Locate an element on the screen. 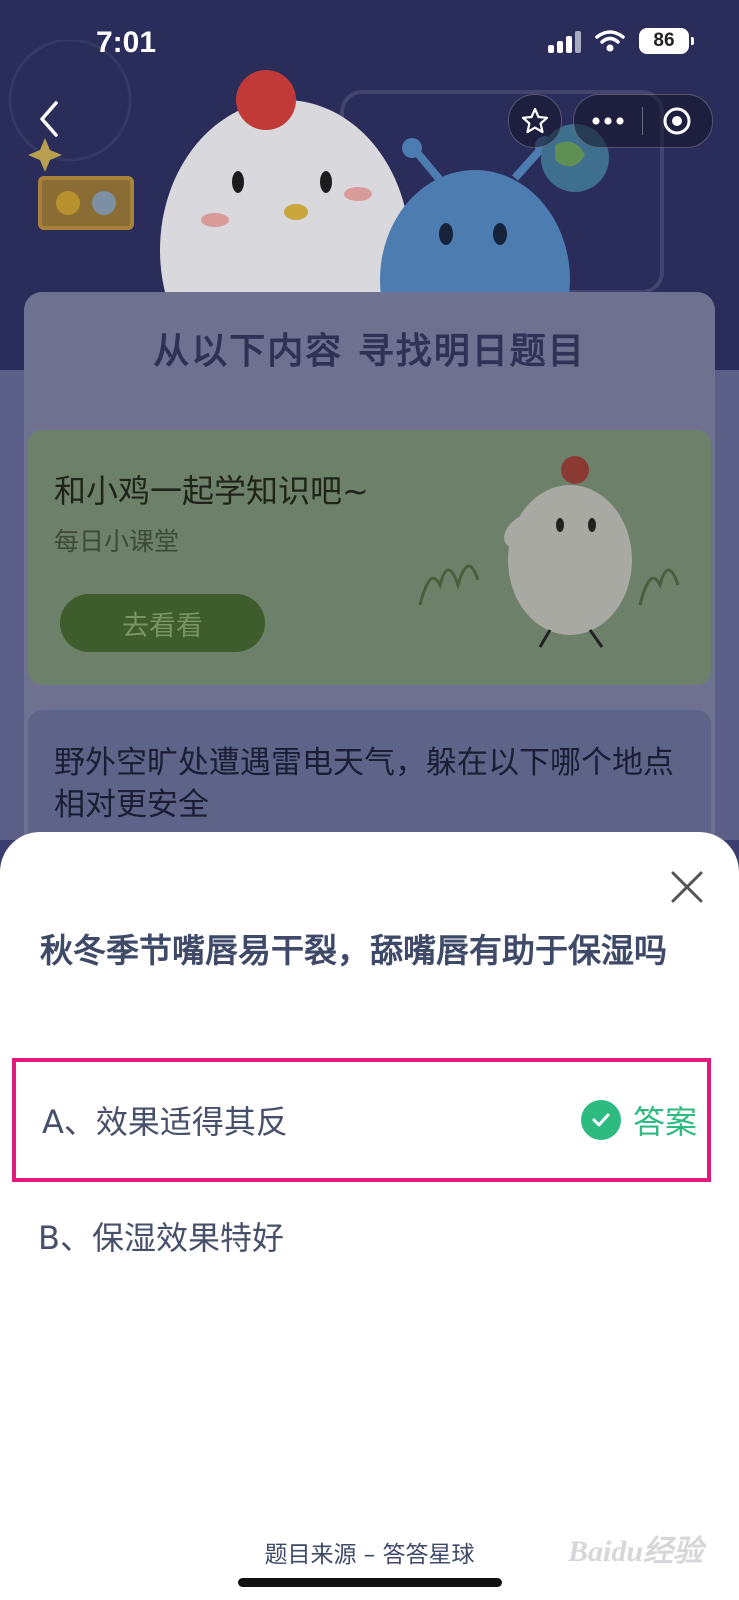 Image resolution: width=739 pixels, height=1600 pixels. close-button is located at coordinates (687, 887).